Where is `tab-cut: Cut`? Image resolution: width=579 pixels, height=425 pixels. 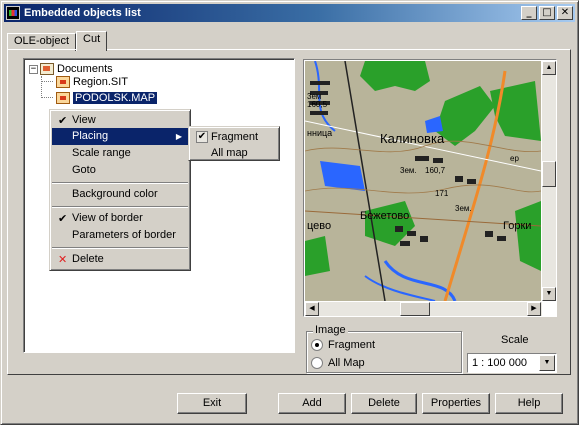
tab-cut: Cut is located at coordinates (92, 41).